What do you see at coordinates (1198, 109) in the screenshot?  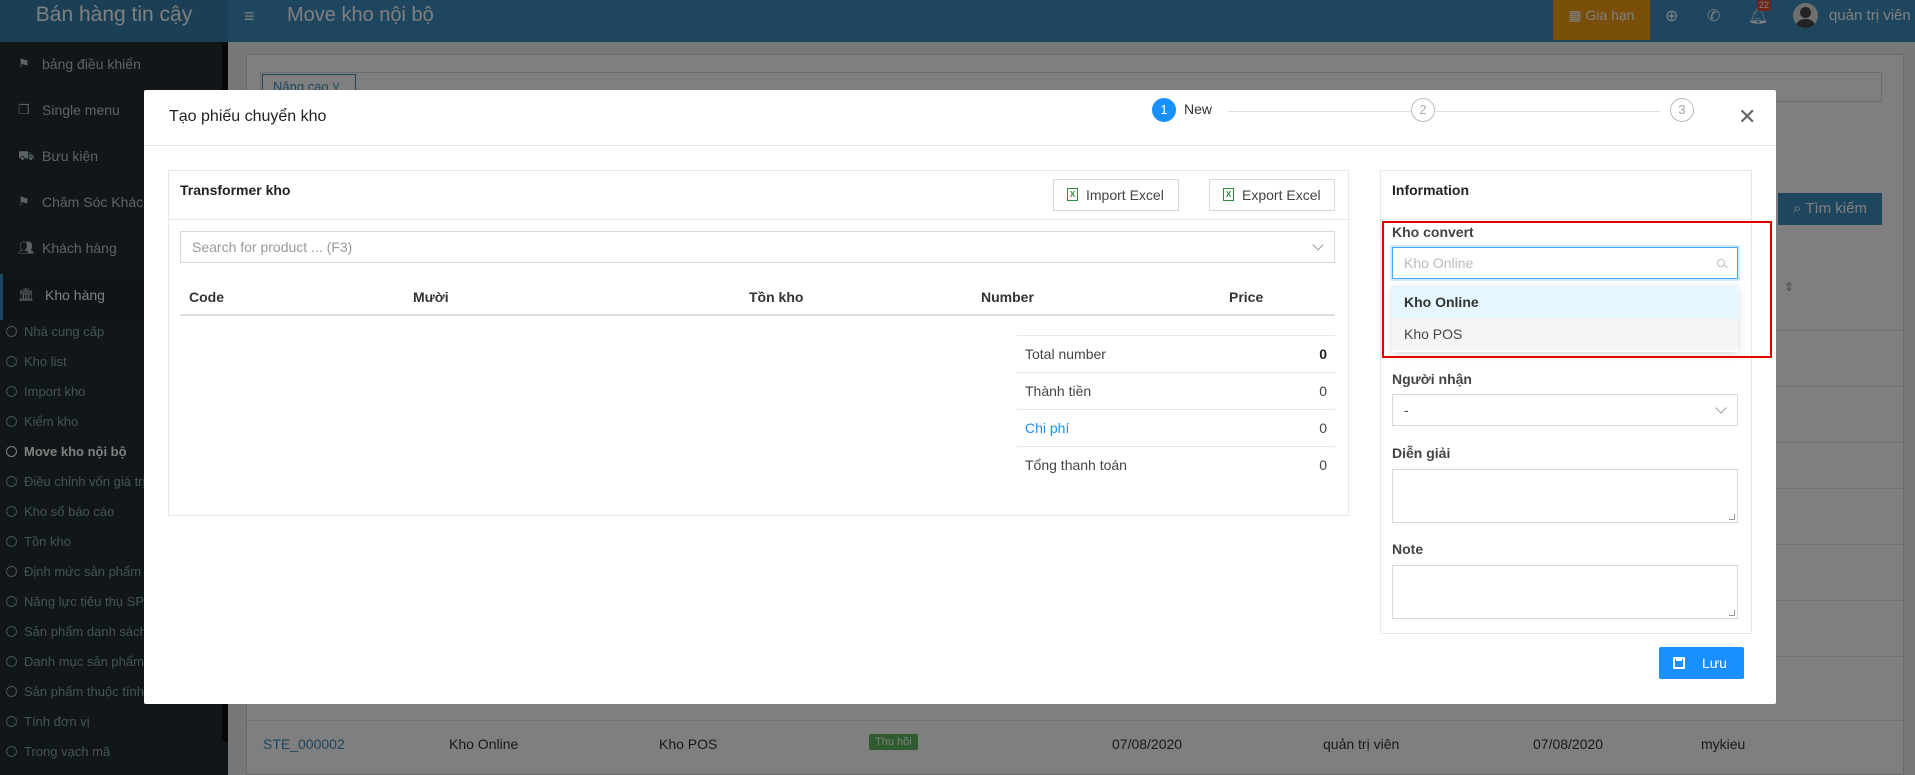 I see `step-1-label: New` at bounding box center [1198, 109].